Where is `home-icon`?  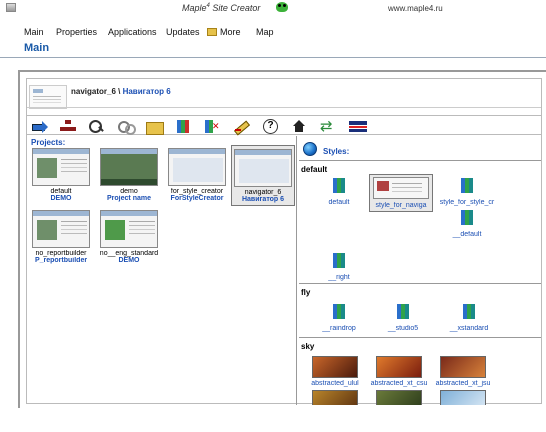
home-icon is located at coordinates (299, 126).